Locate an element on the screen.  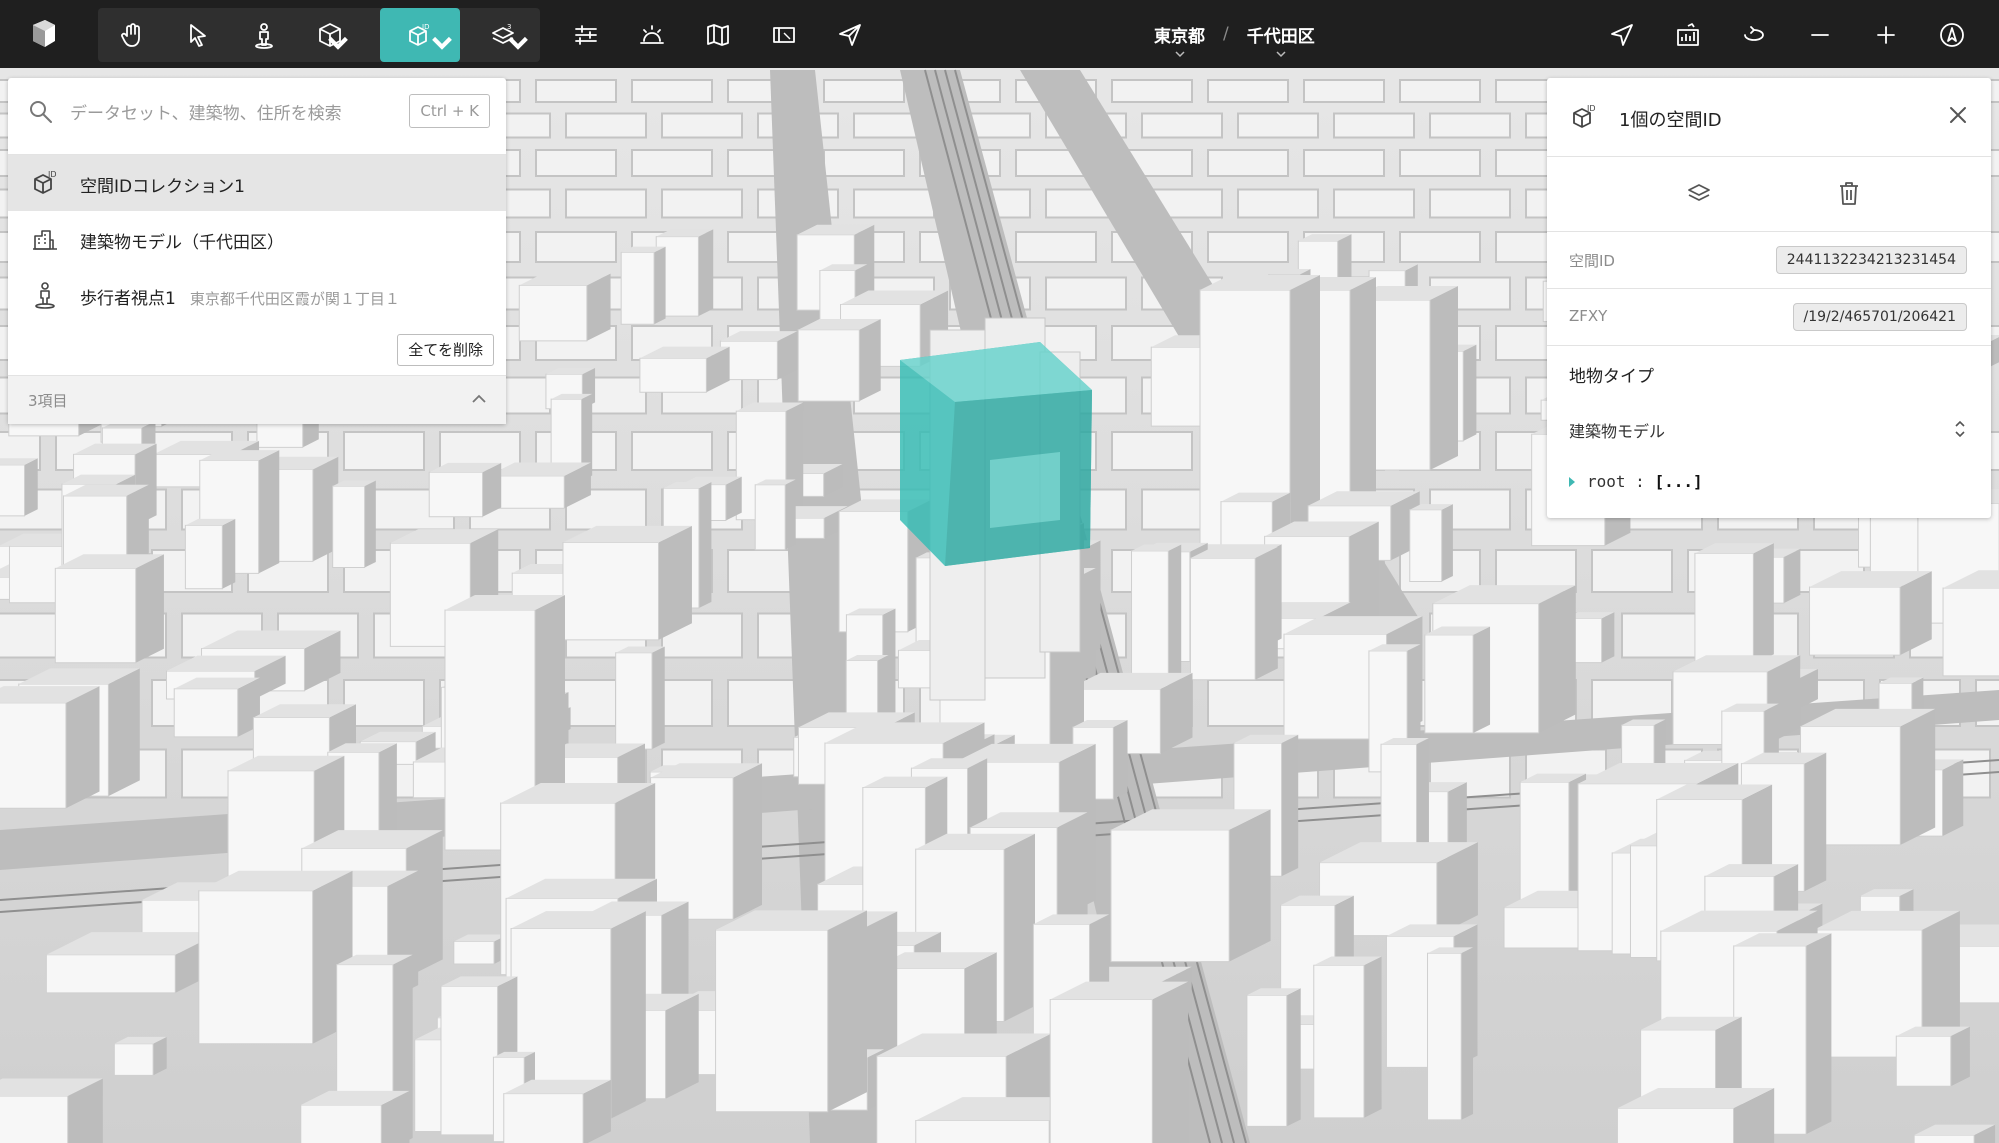
dataset-item-spatial-id-collection: ID 空間IDコレクション1 is located at coordinates (257, 183).